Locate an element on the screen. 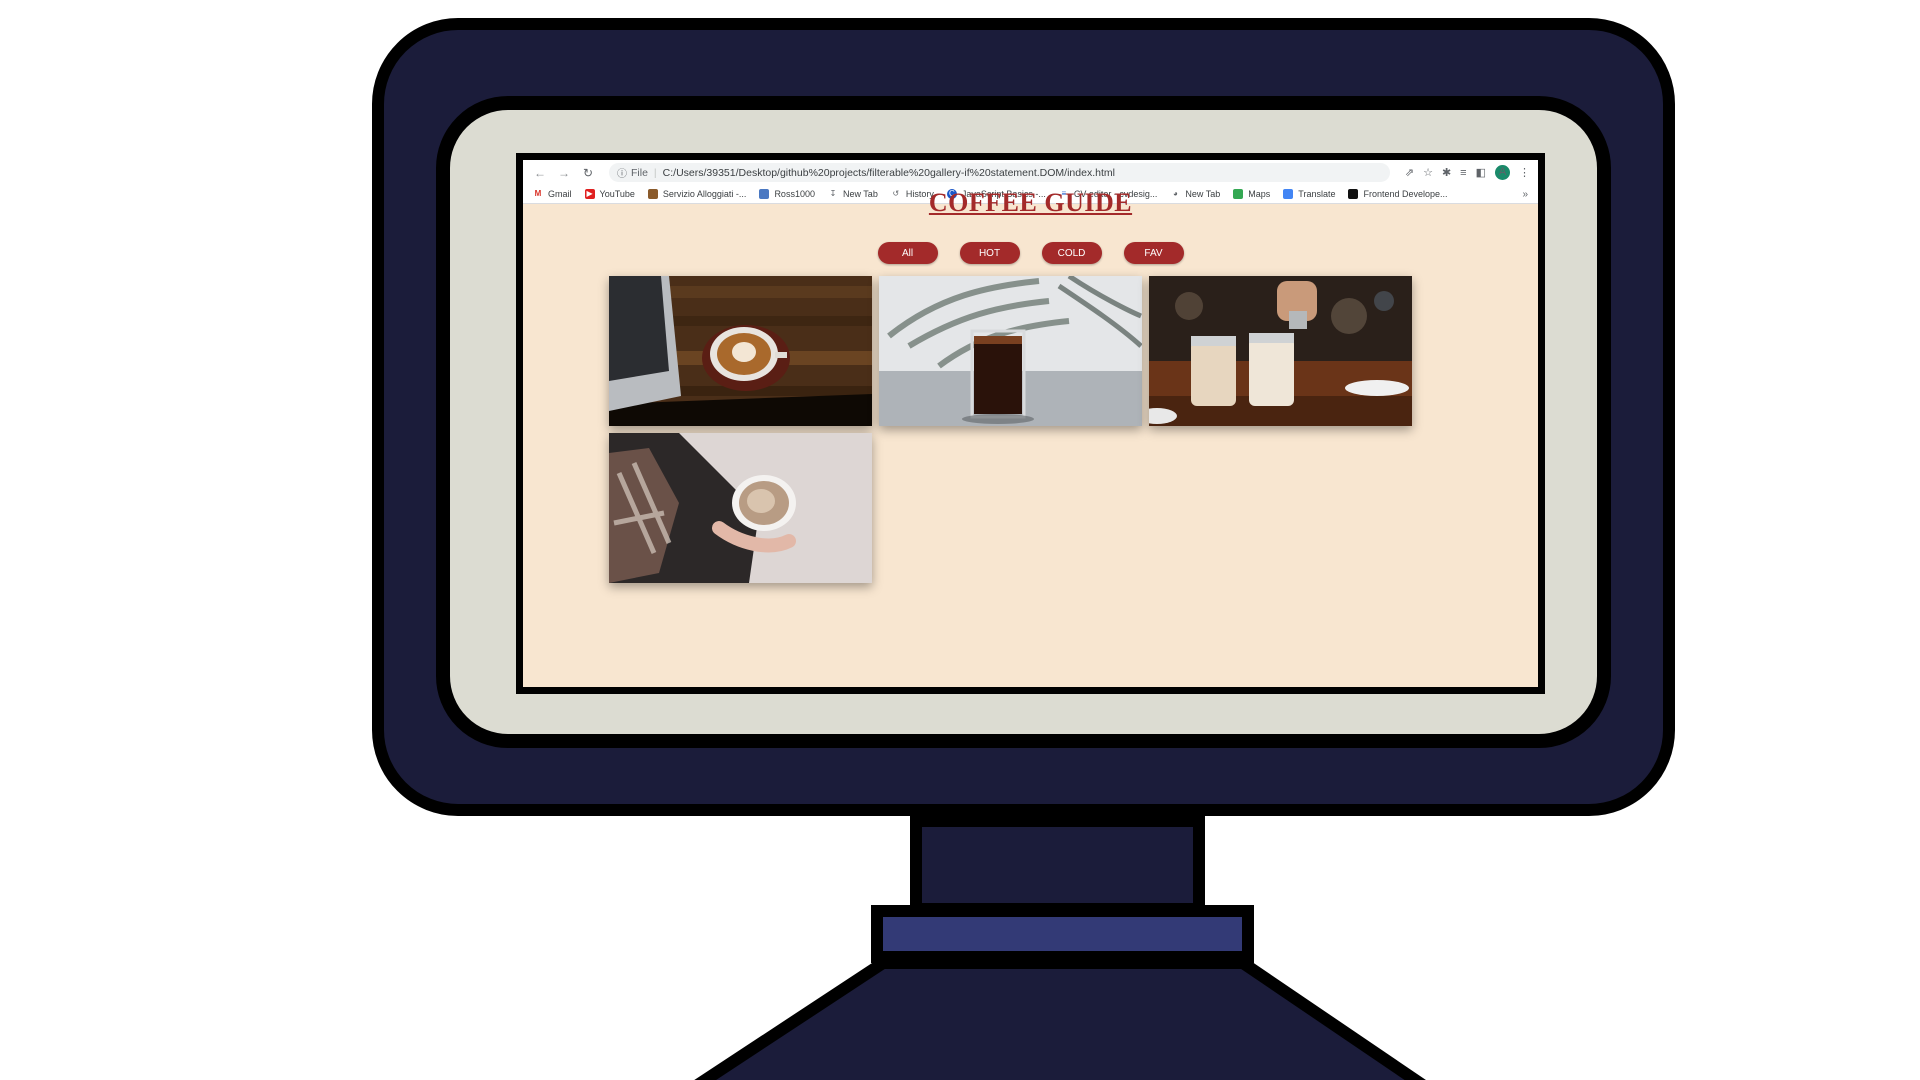 This screenshot has height=1080, width=1920. back-arrow-icon: ← is located at coordinates (540, 173).